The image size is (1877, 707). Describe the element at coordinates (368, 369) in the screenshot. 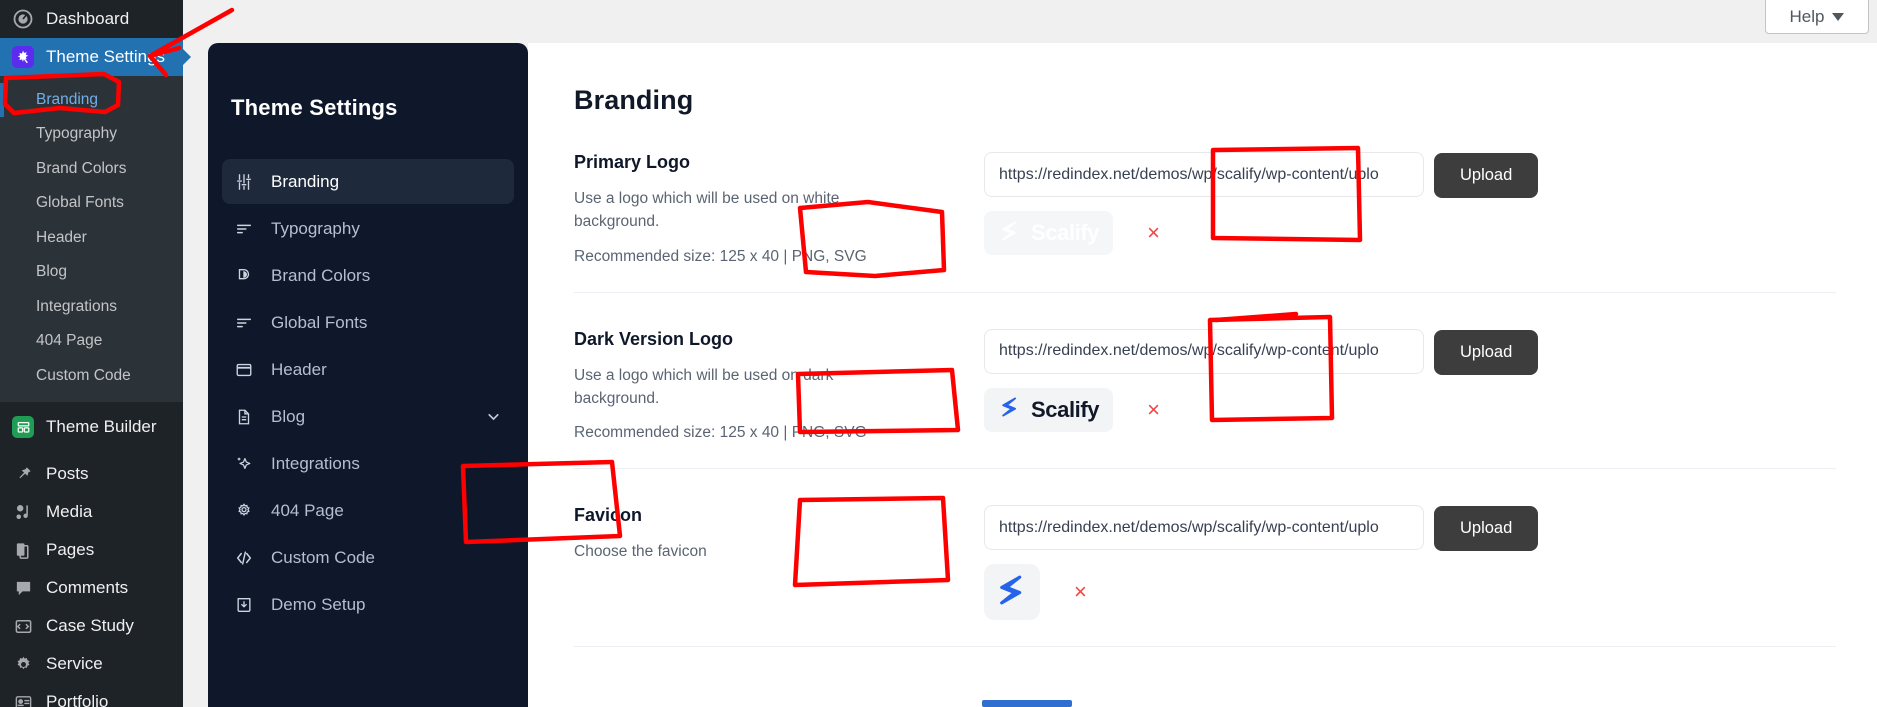

I see `tab-header: Header` at that location.